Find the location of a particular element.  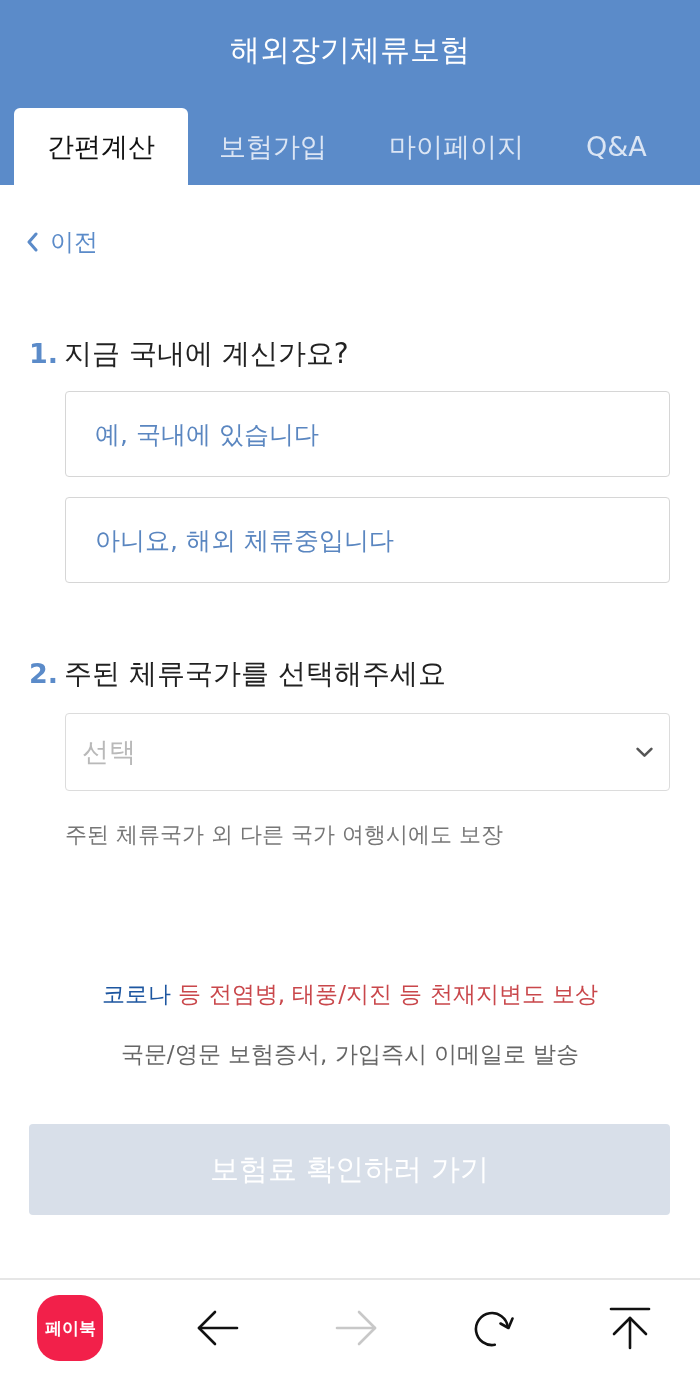

hint-text: 주된 체류국가 외 다른 국가 여행시에도 보장 is located at coordinates (284, 835).